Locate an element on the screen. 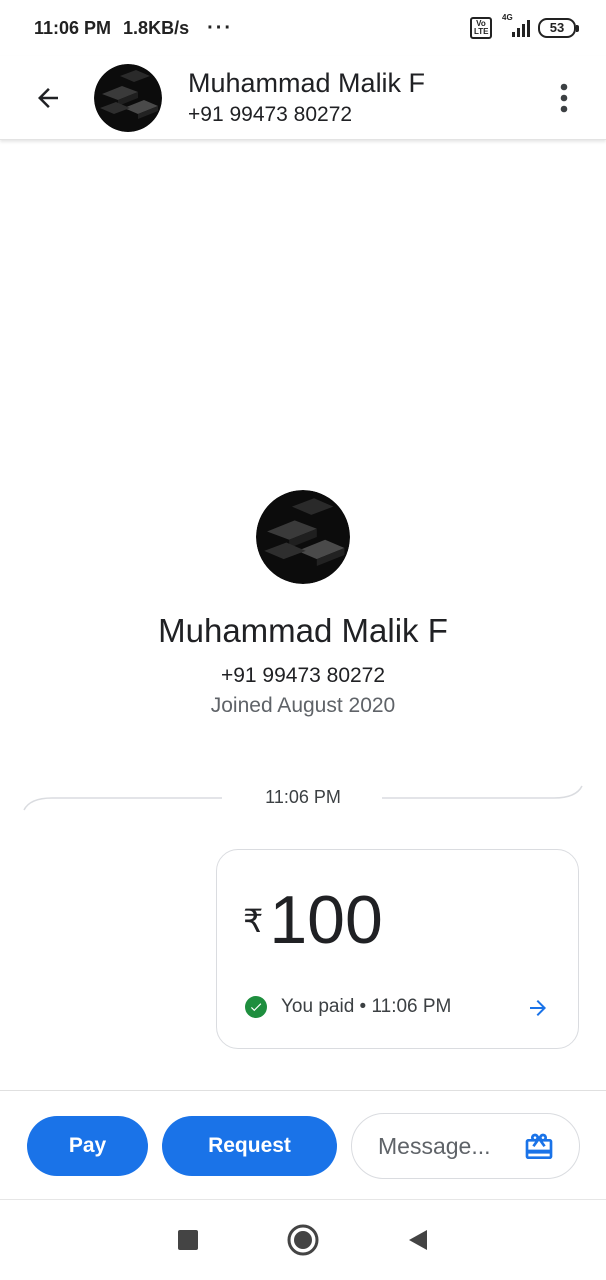  more-options-button is located at coordinates (564, 98).